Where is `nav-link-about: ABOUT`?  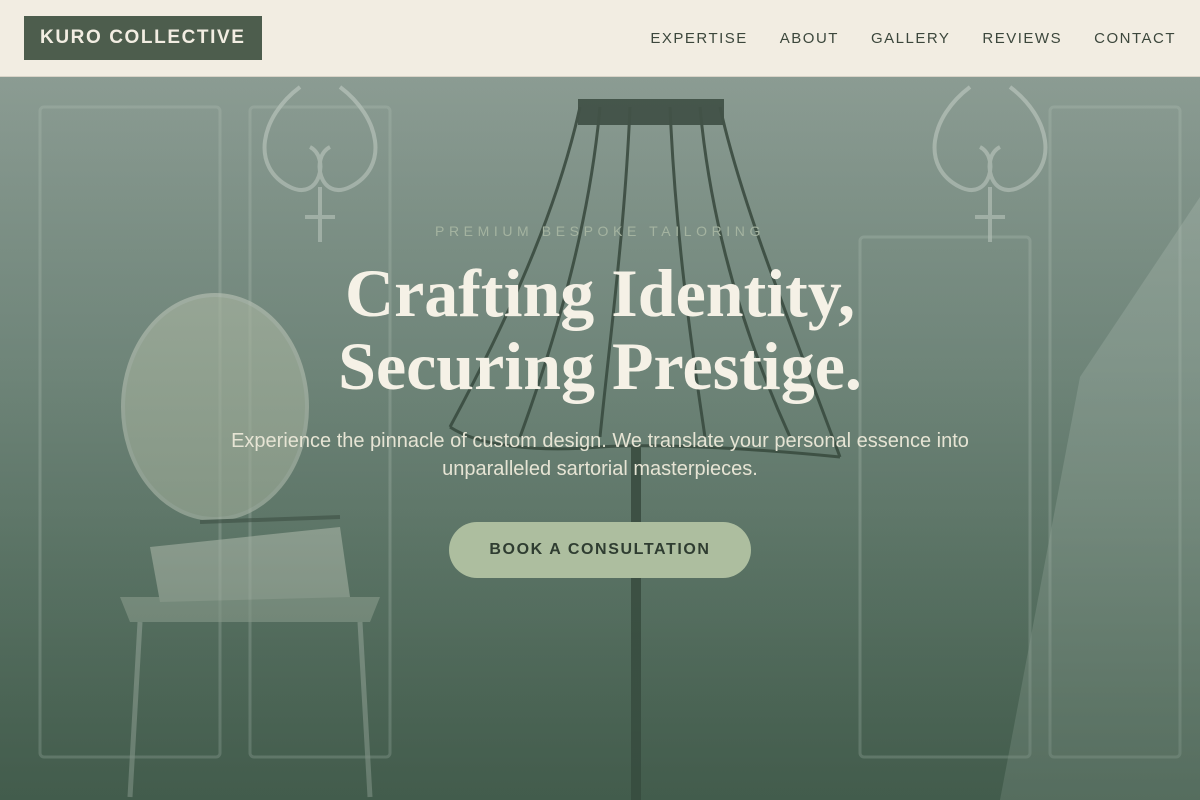 nav-link-about: ABOUT is located at coordinates (809, 38).